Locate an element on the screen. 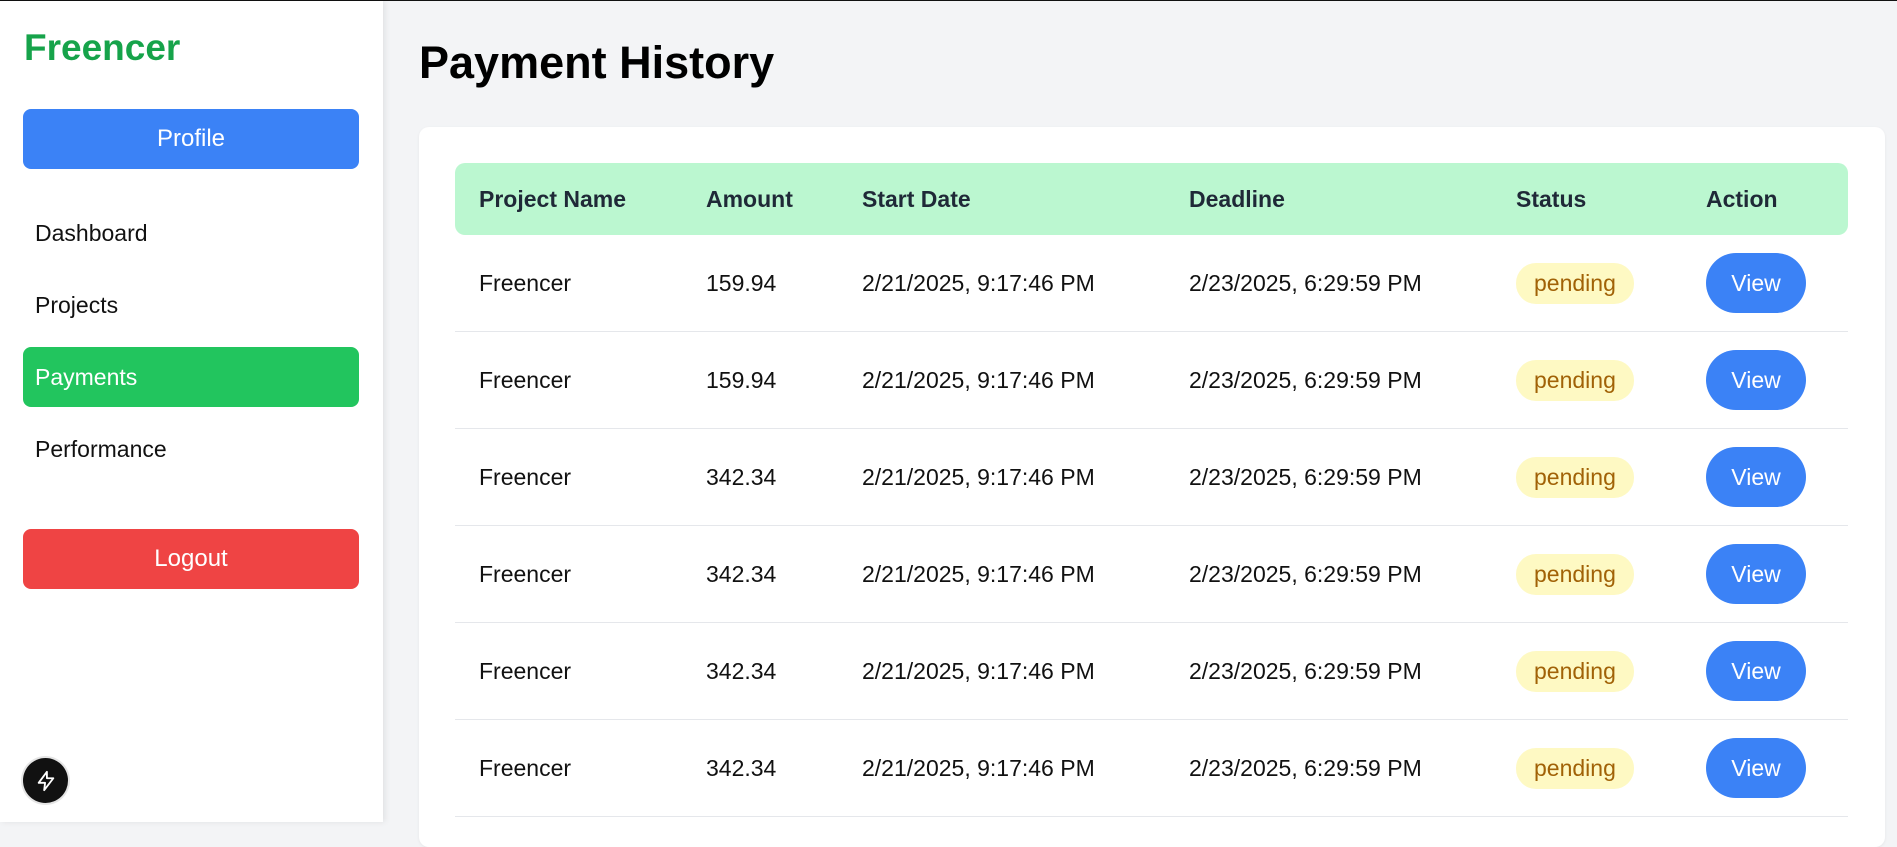 The image size is (1897, 847). header-status: Status is located at coordinates (1551, 198).